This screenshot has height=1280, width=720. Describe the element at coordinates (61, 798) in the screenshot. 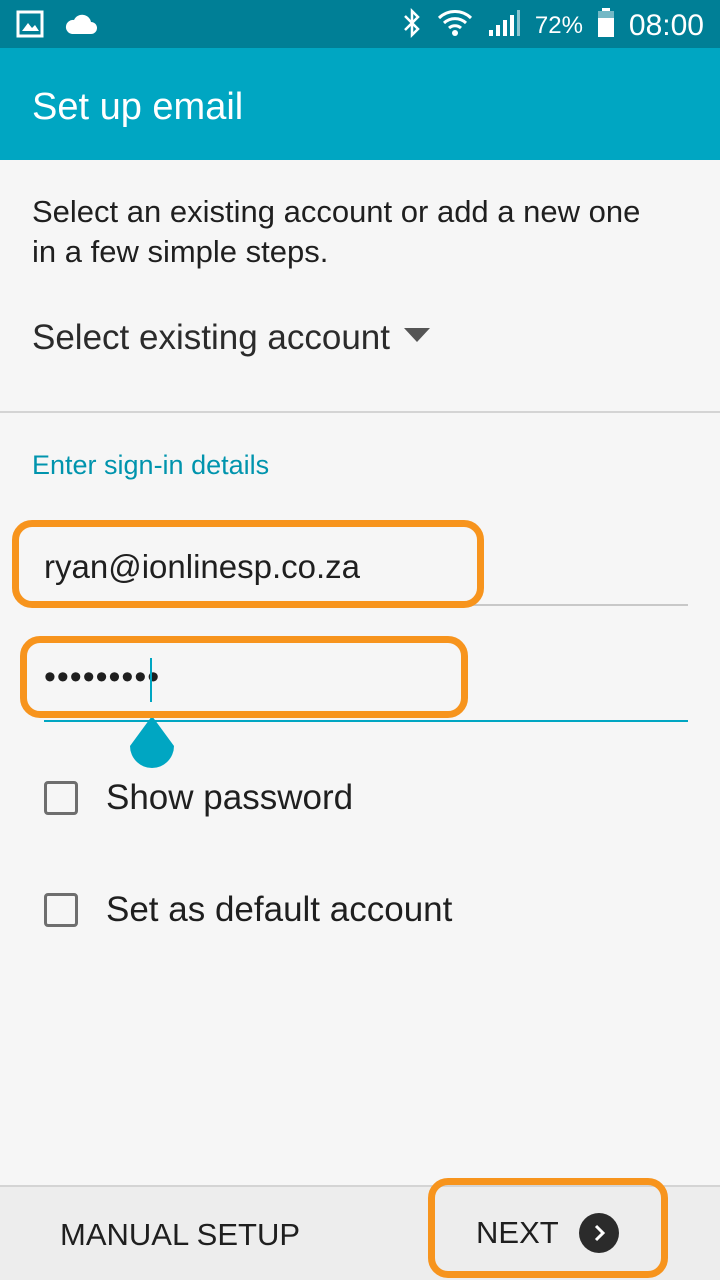

I see `show-password-checkbox` at that location.